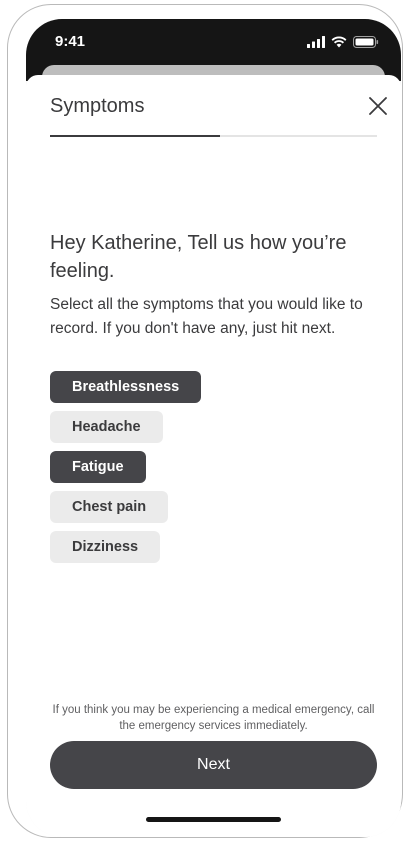  I want to click on progress-bar, so click(213, 136).